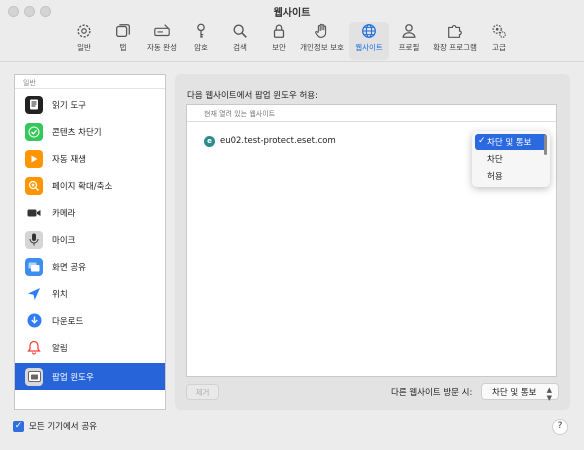  What do you see at coordinates (279, 31) in the screenshot?
I see `lock-icon` at bounding box center [279, 31].